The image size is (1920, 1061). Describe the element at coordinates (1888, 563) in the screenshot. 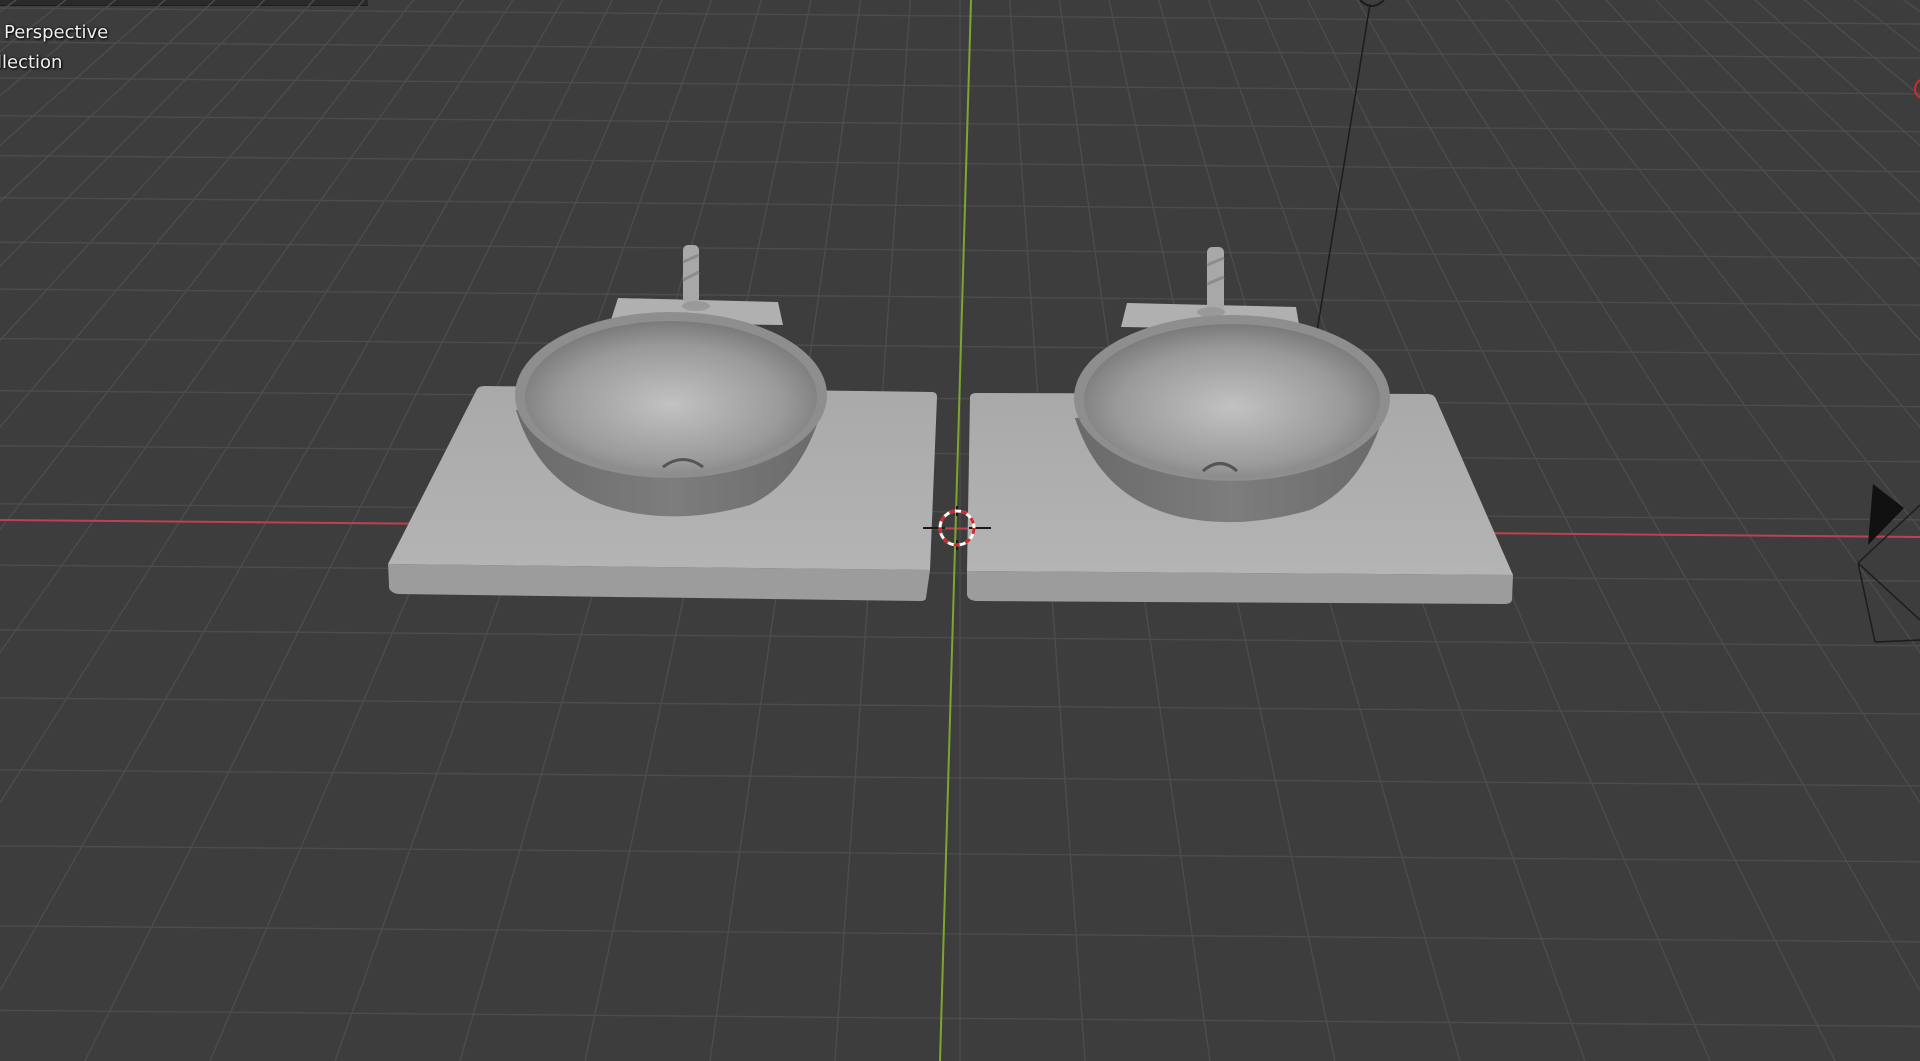

I see `camera-icon` at that location.